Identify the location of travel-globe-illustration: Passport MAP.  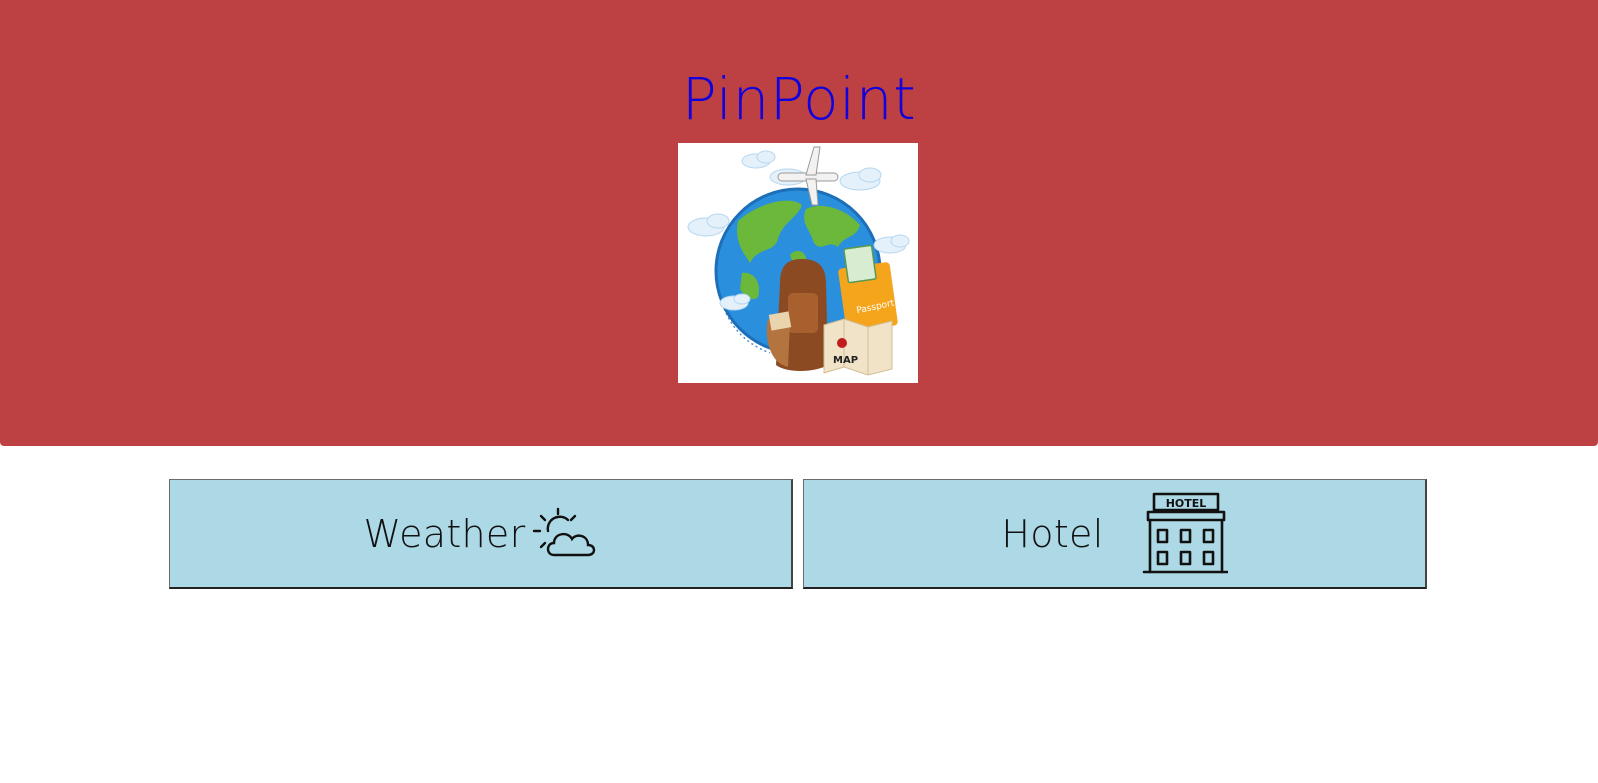
(798, 263).